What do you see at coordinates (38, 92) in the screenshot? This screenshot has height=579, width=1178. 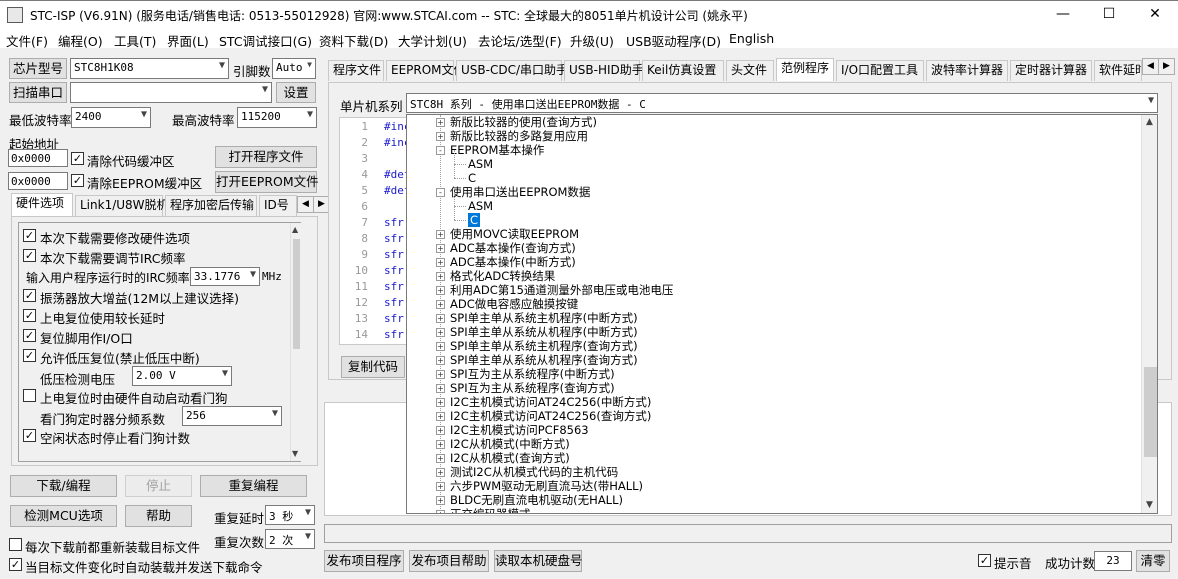 I see `scan-port-button: 扫描串口` at bounding box center [38, 92].